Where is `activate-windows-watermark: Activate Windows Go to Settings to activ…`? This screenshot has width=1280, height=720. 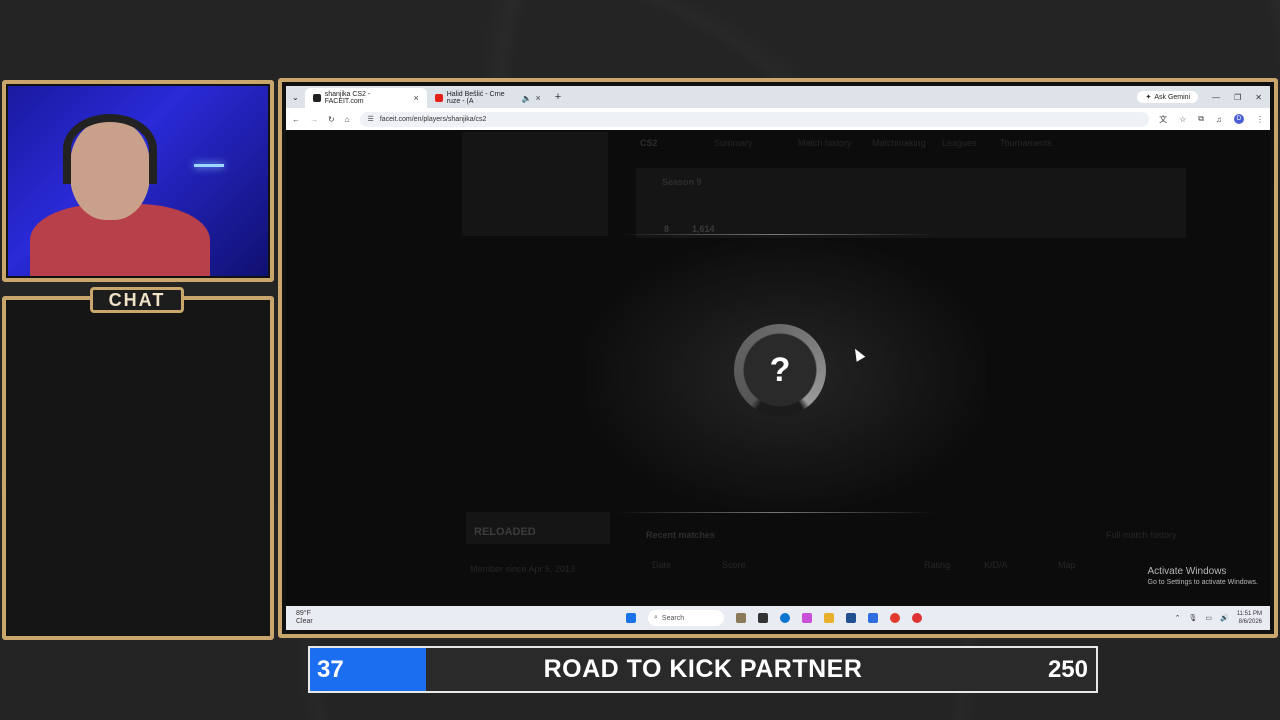
activate-windows-watermark: Activate Windows Go to Settings to activ… is located at coordinates (1203, 576).